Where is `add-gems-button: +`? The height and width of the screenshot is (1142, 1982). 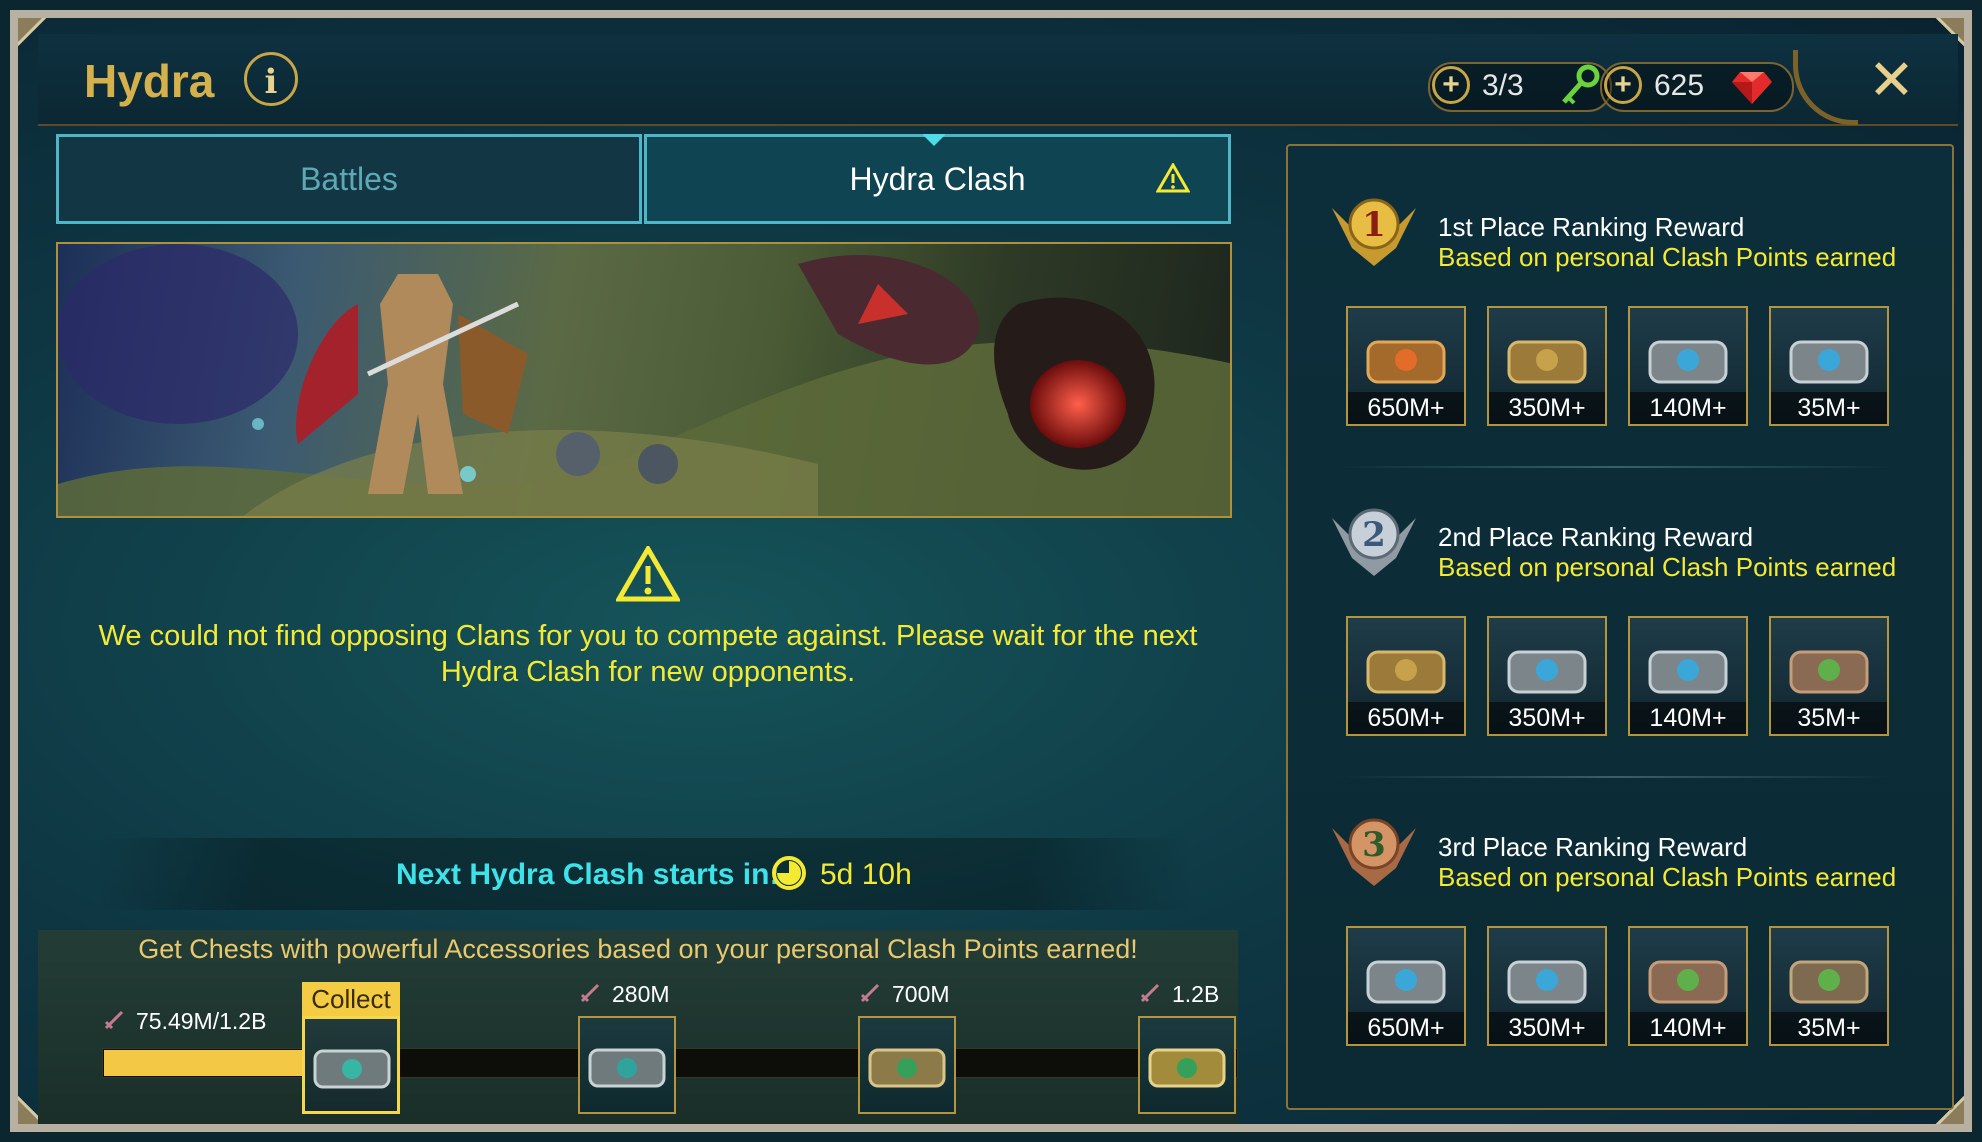
add-gems-button: + is located at coordinates (1623, 85).